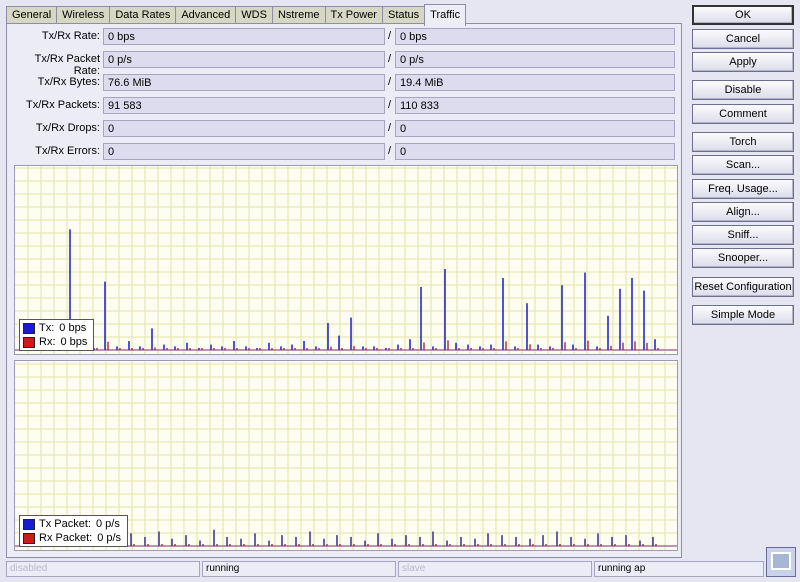  I want to click on rx-drops-field: 0, so click(535, 128).